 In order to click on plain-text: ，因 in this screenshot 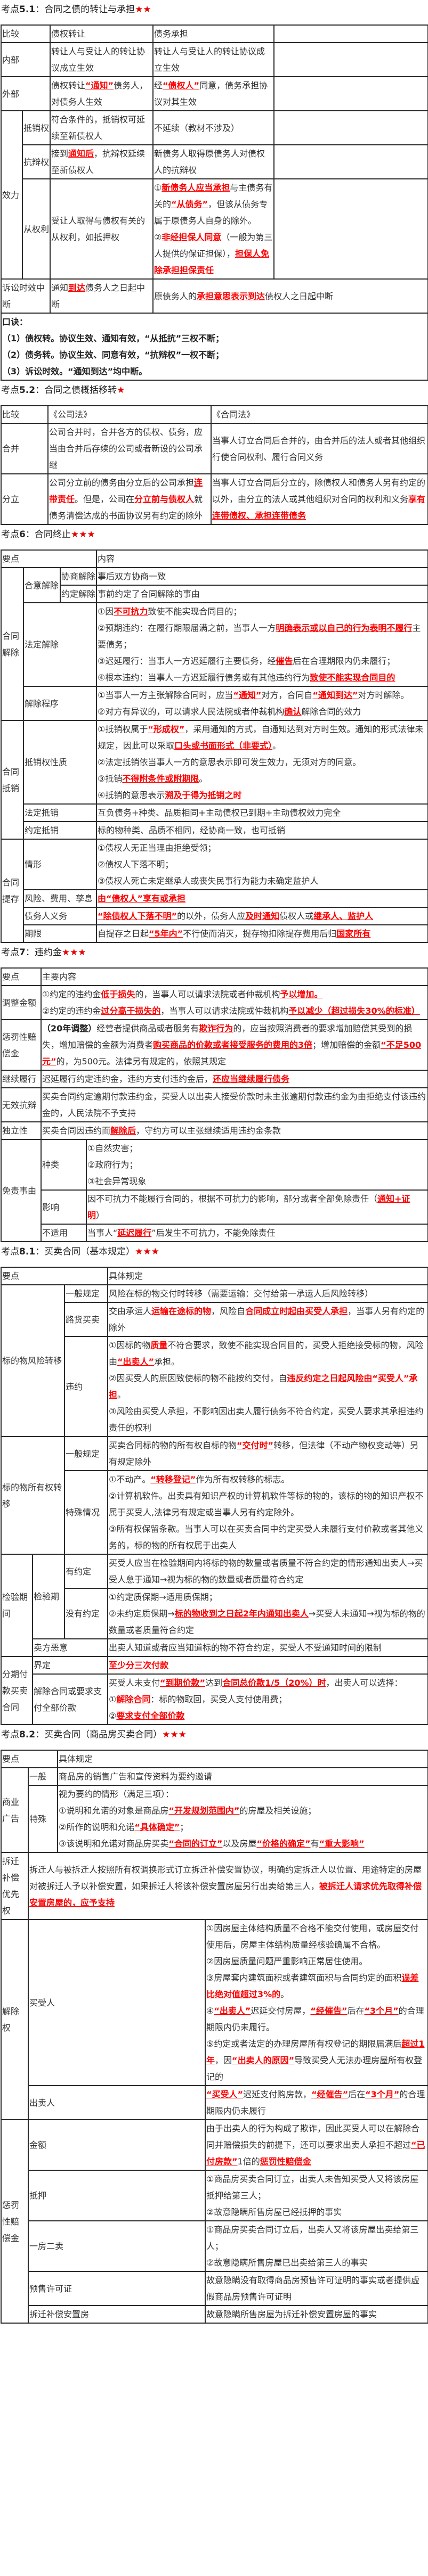, I will do `click(223, 2060)`.